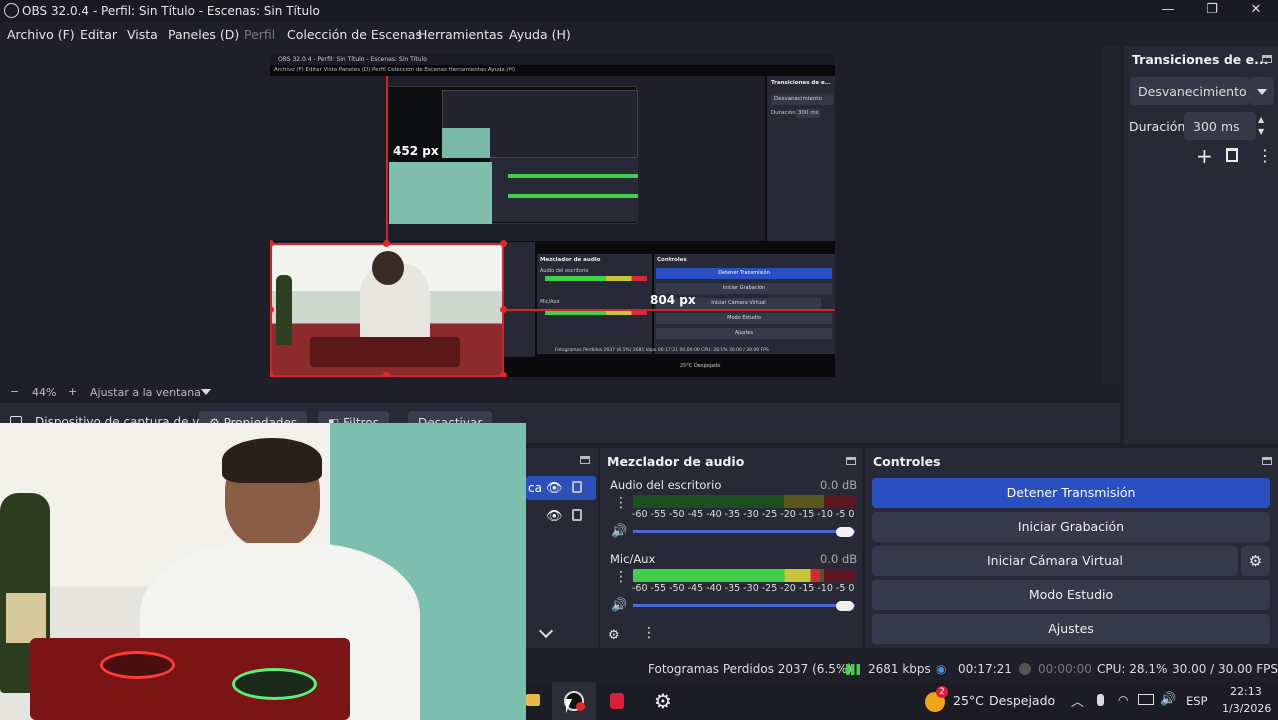  What do you see at coordinates (621, 503) in the screenshot?
I see `channel-desktop-menu: ⋮` at bounding box center [621, 503].